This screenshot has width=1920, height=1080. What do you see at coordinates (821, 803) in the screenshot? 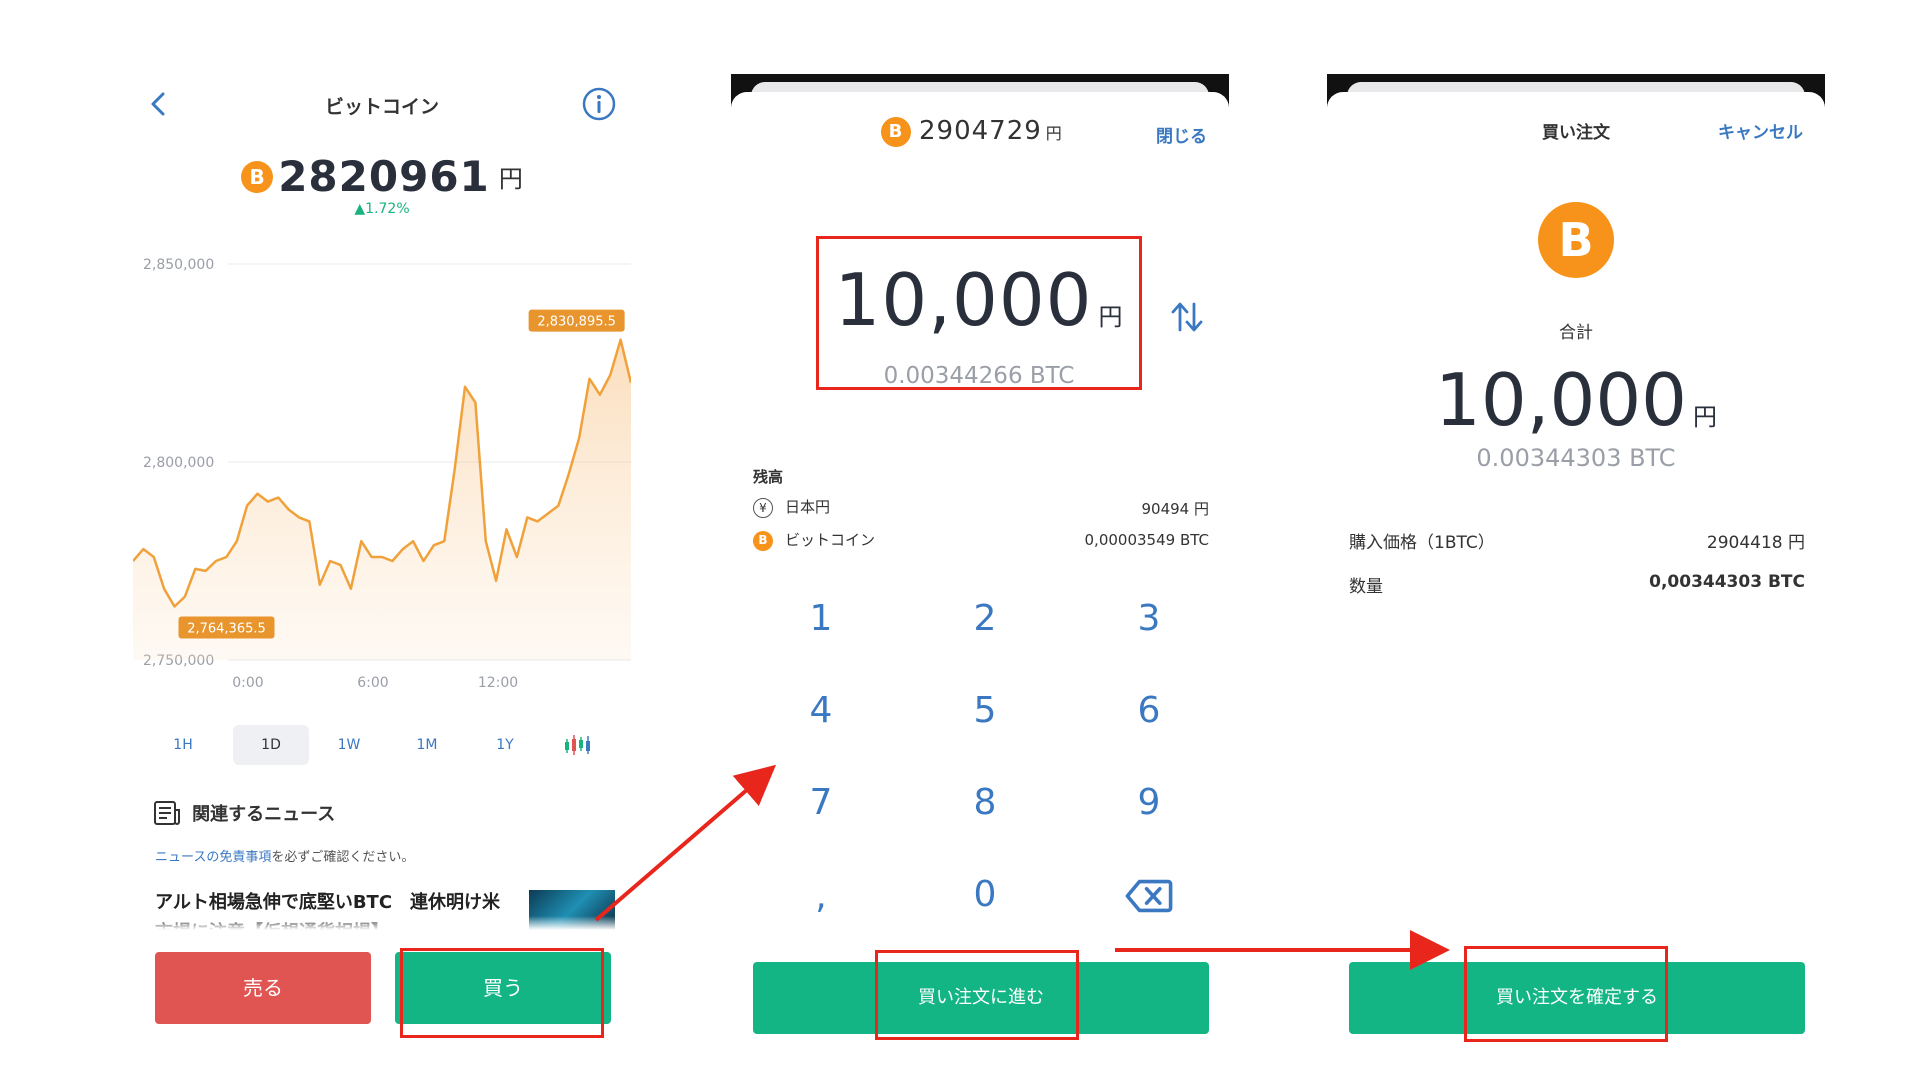
I see `keypad-key-7: 7` at bounding box center [821, 803].